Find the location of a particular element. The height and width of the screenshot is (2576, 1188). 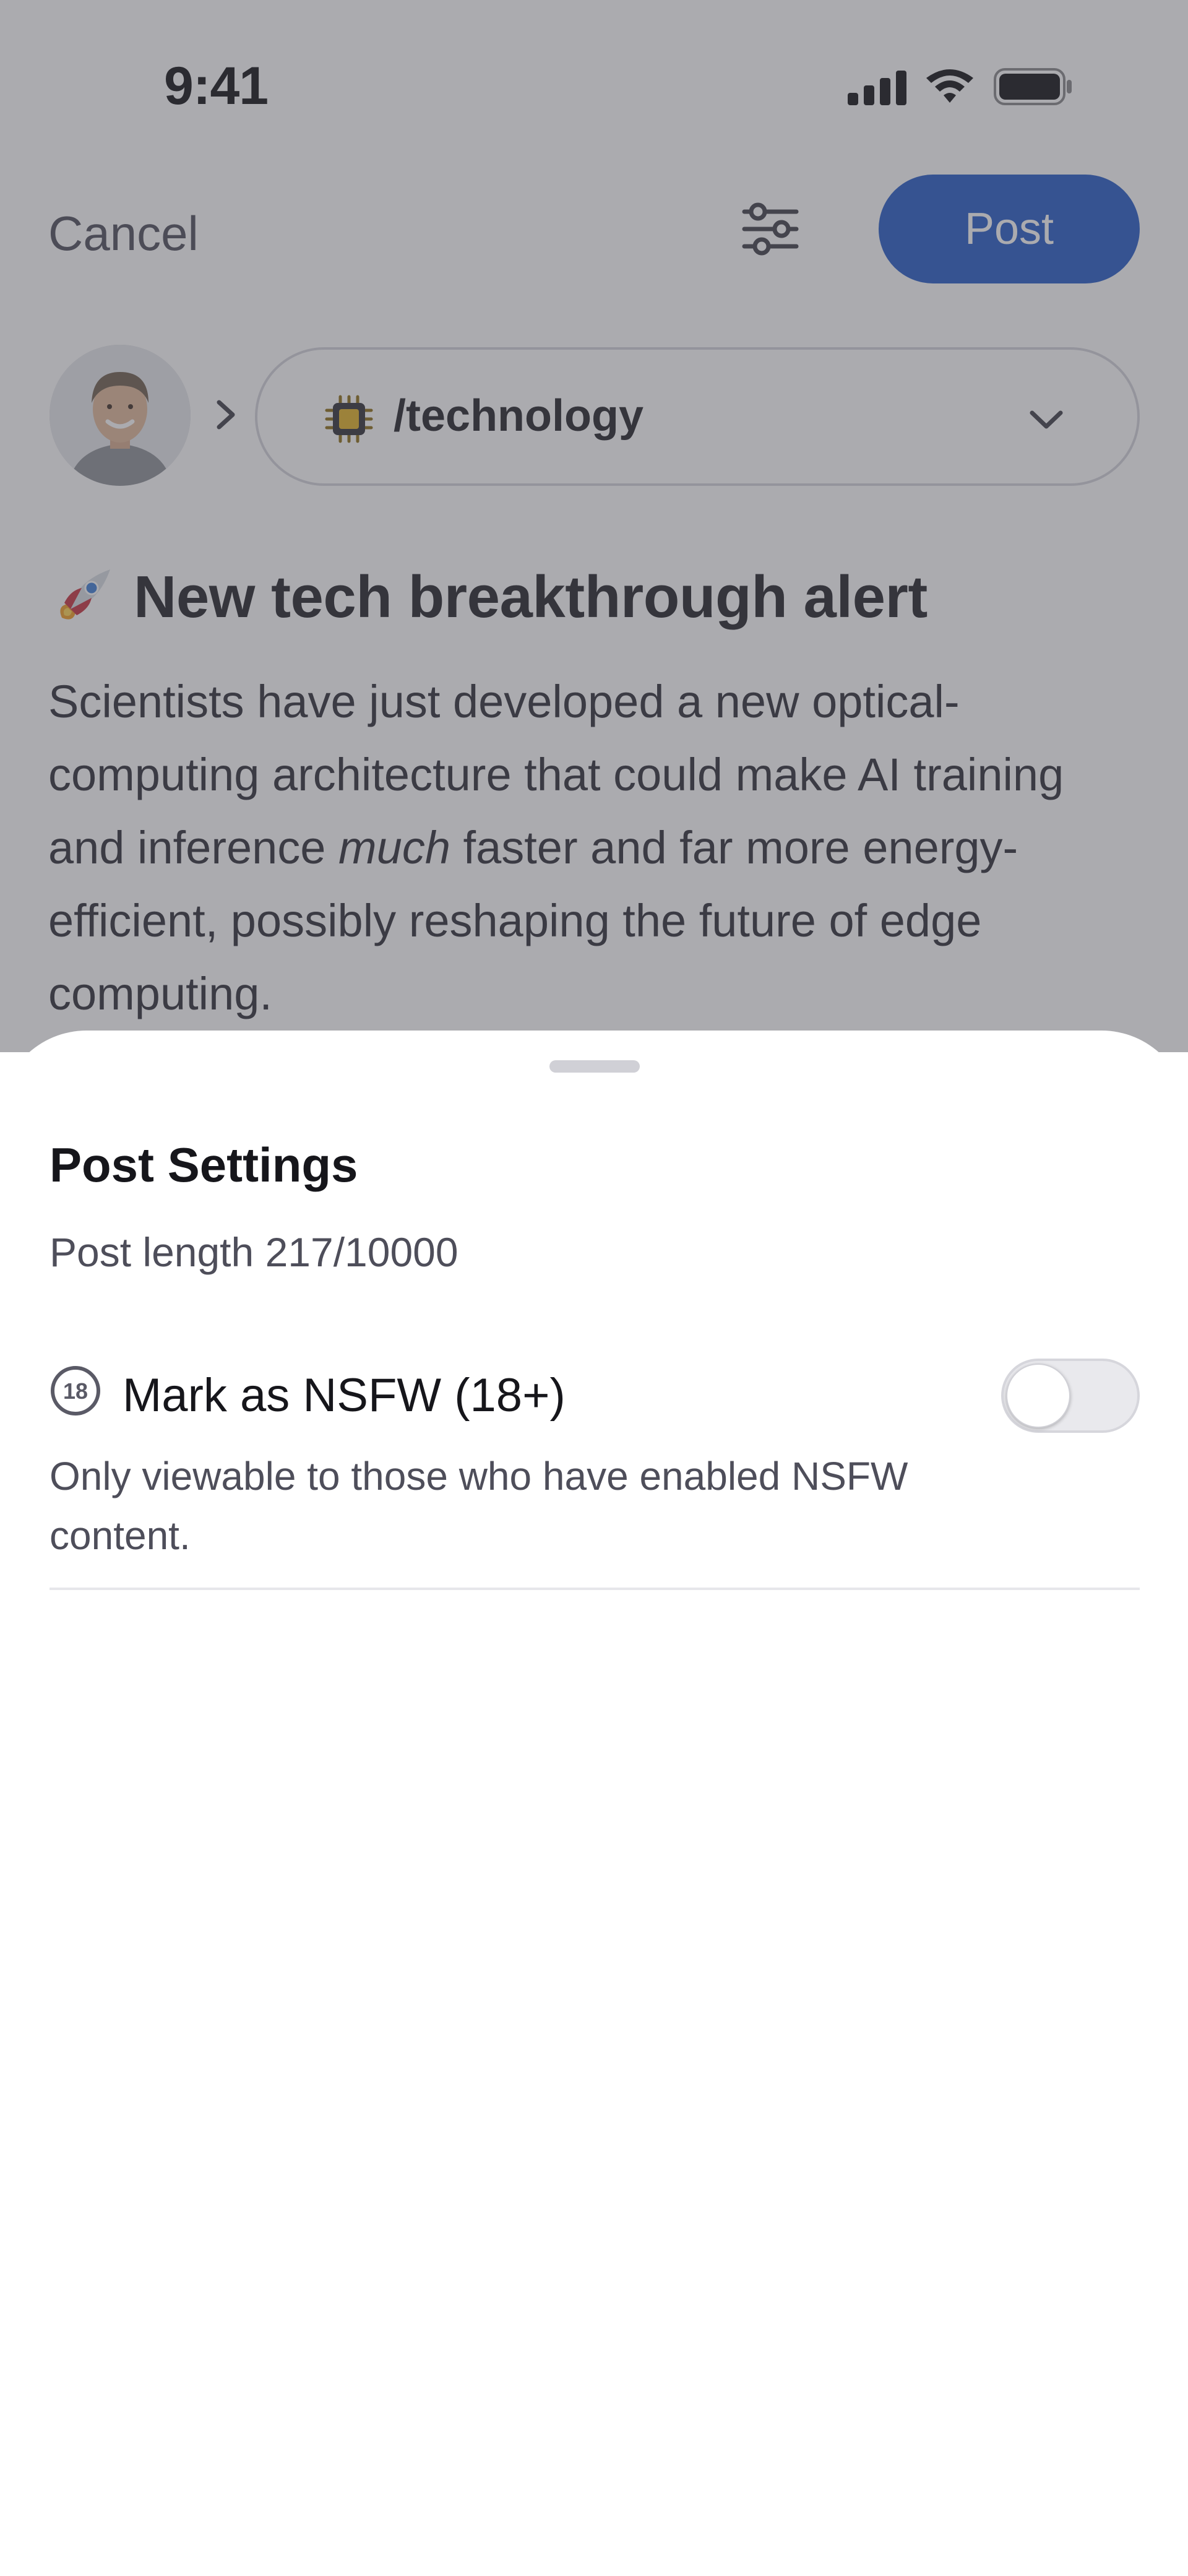

post-length: Post length 217/10000 is located at coordinates (254, 1252).